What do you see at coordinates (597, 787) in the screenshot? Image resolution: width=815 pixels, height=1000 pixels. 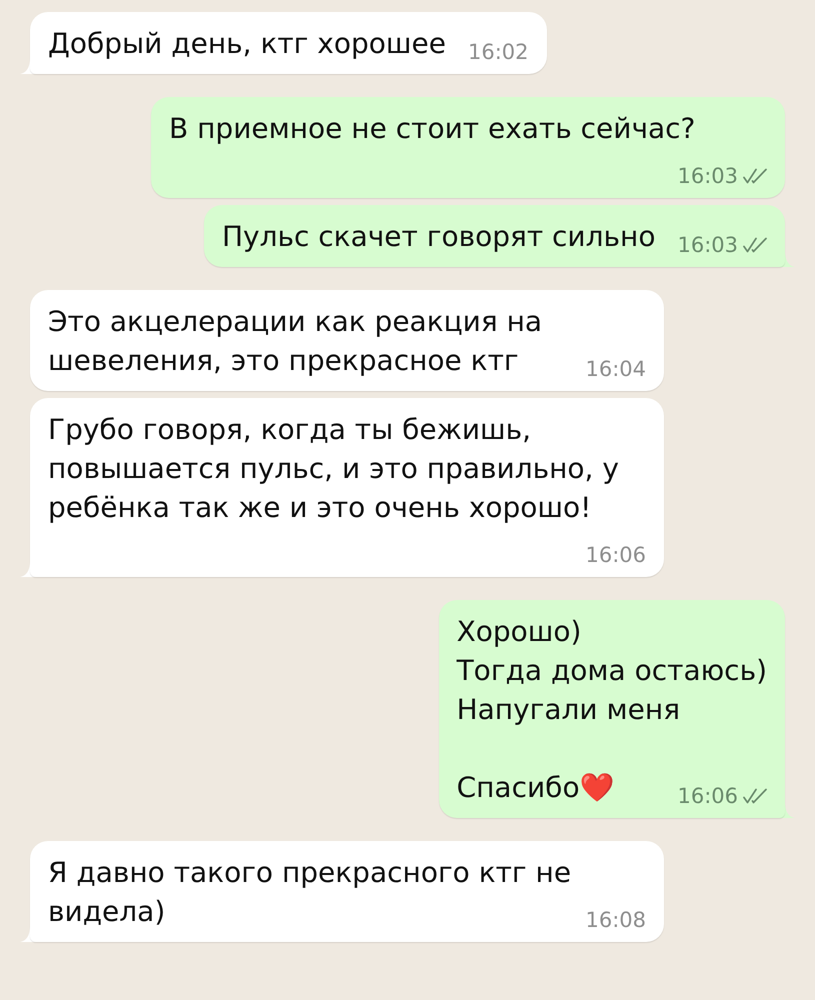 I see `heart-icon: ❤` at bounding box center [597, 787].